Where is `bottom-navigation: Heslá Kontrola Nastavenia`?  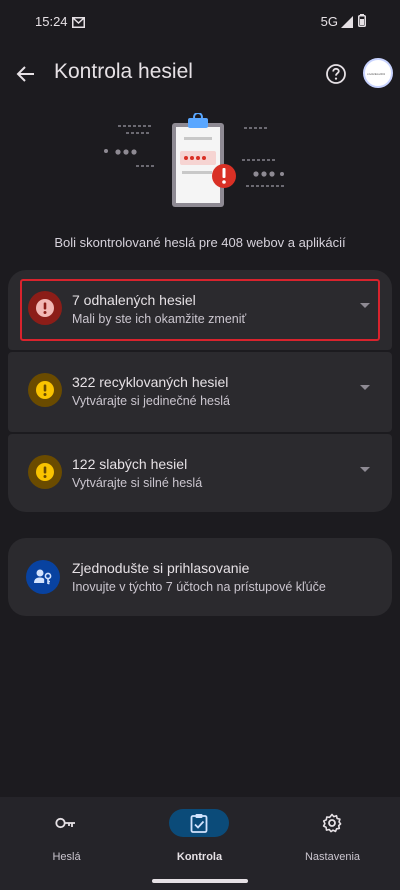
bottom-navigation: Heslá Kontrola Nastavenia is located at coordinates (200, 843).